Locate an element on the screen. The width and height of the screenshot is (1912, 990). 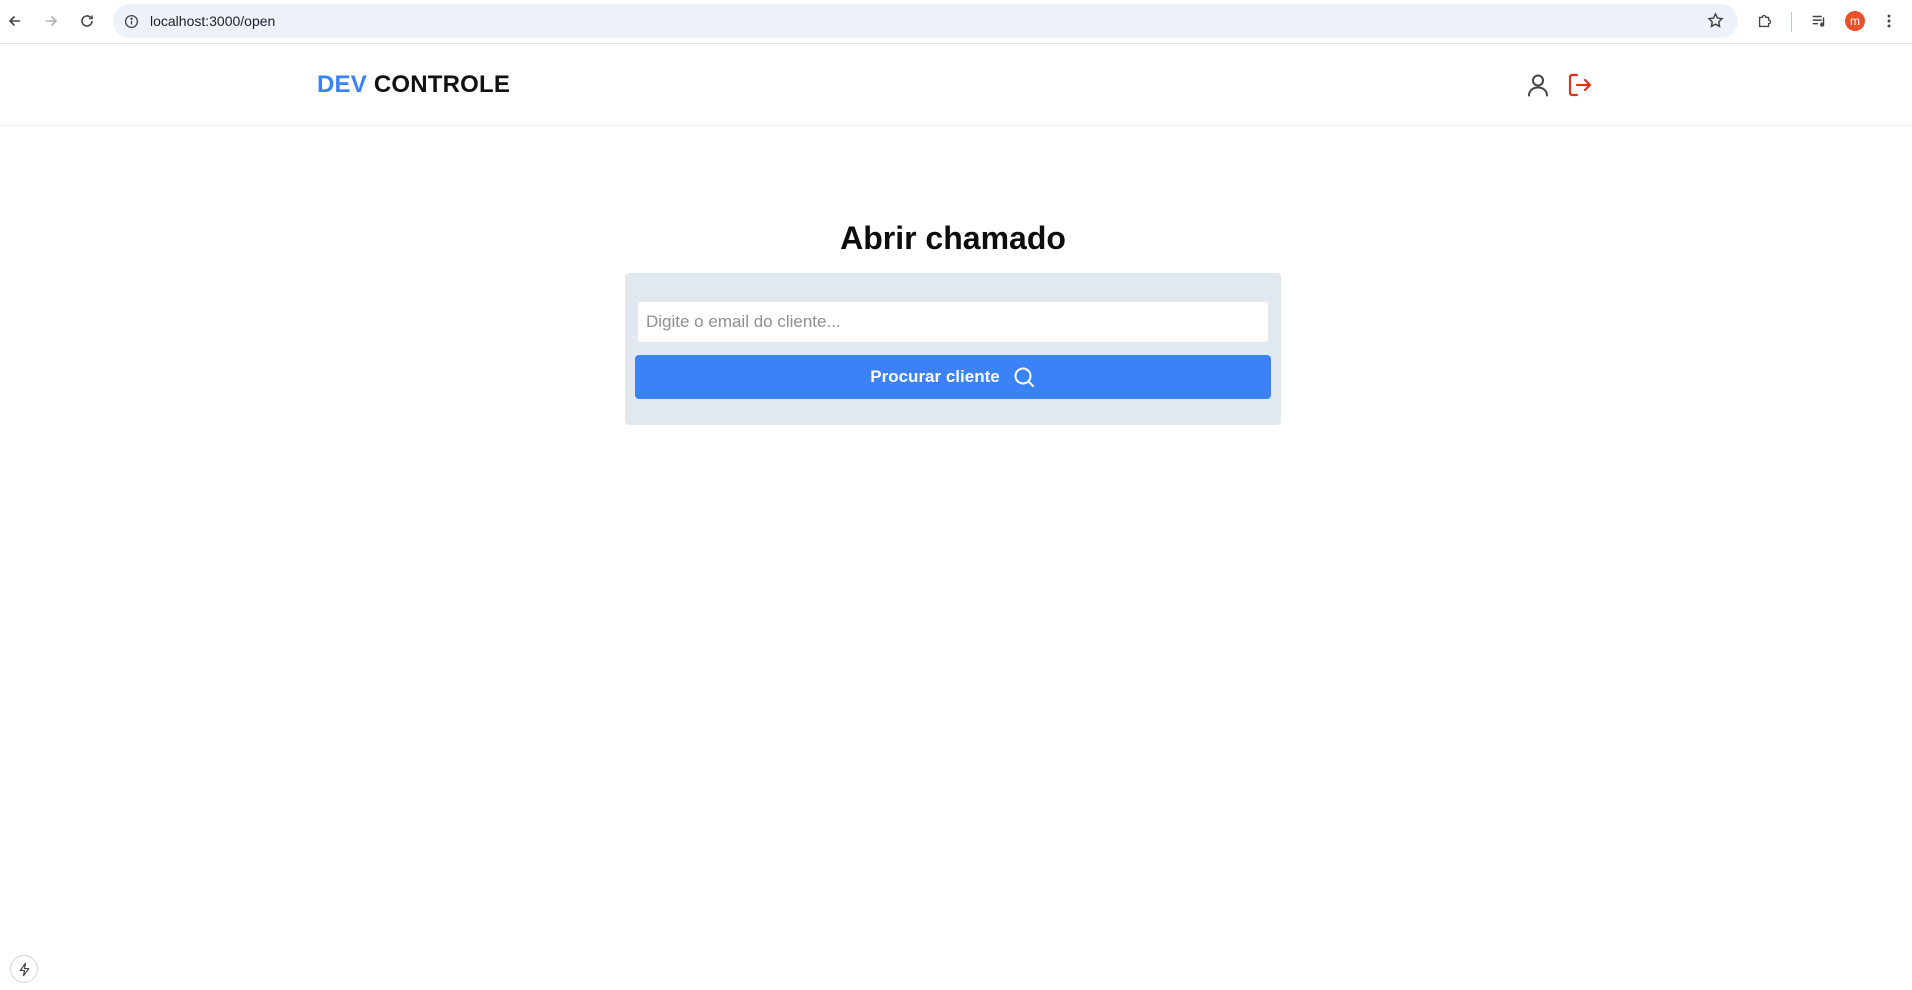
search-button-label: Procurar cliente is located at coordinates (935, 376).